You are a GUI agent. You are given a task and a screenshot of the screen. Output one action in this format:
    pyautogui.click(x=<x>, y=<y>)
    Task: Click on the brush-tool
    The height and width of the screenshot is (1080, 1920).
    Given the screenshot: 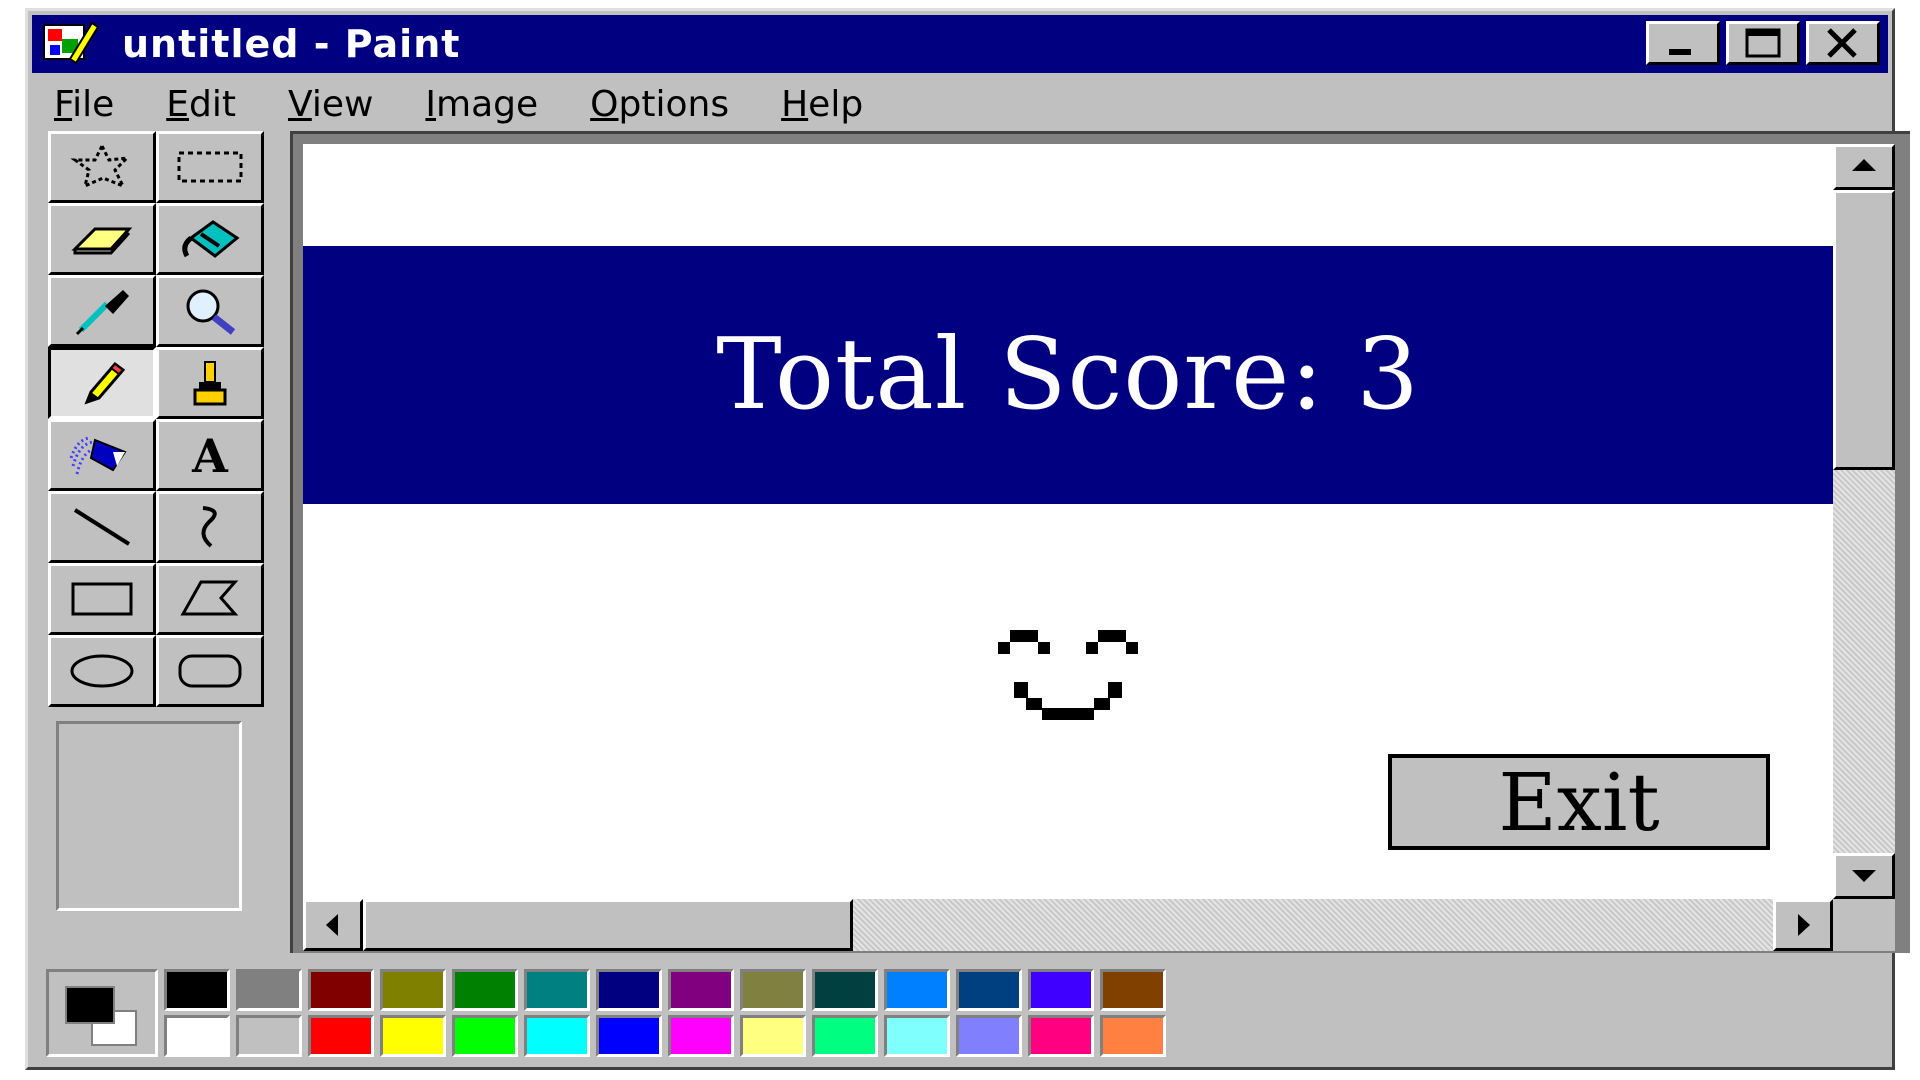 What is the action you would take?
    pyautogui.click(x=210, y=383)
    